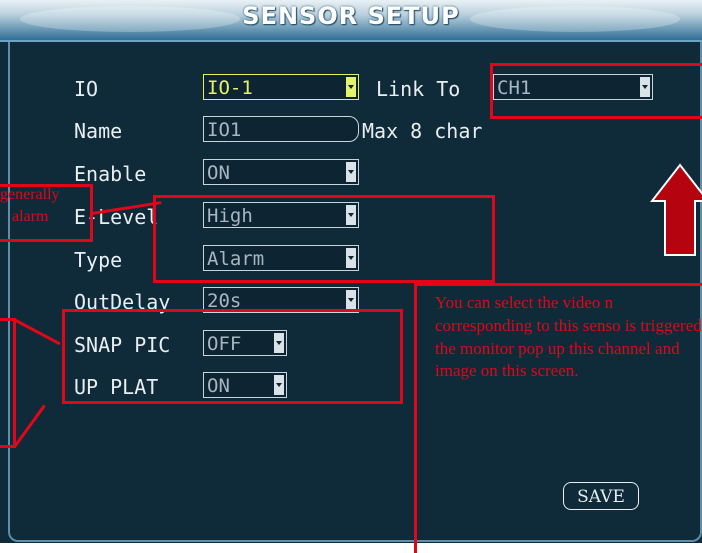  What do you see at coordinates (324, 239) in the screenshot?
I see `e-level-type-highlight` at bounding box center [324, 239].